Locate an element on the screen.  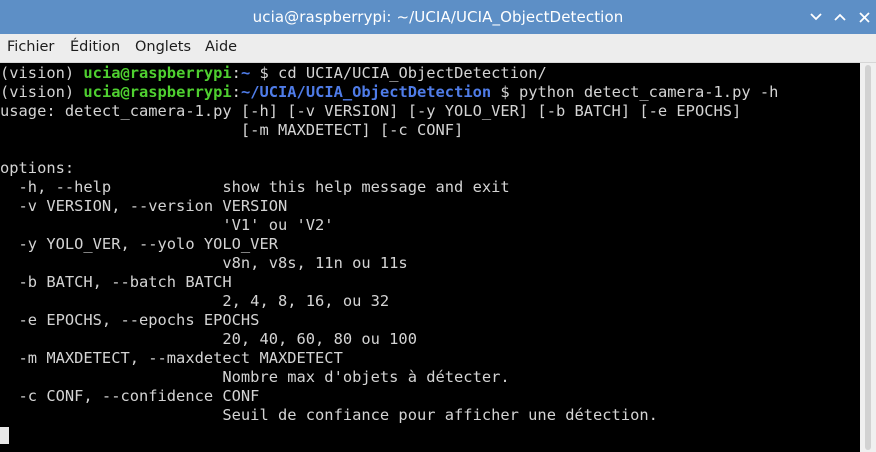
output-line: -v VERSION, --version VERSION is located at coordinates (144, 206).